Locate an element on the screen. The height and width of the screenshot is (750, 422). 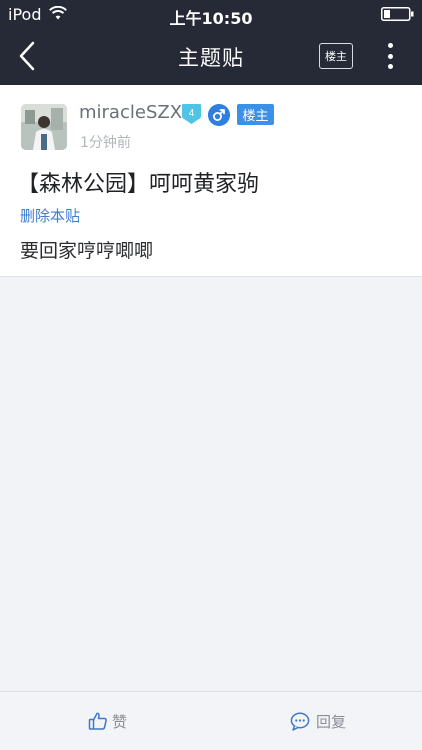
navigation-bar: 主题贴 楼主 is located at coordinates (211, 56).